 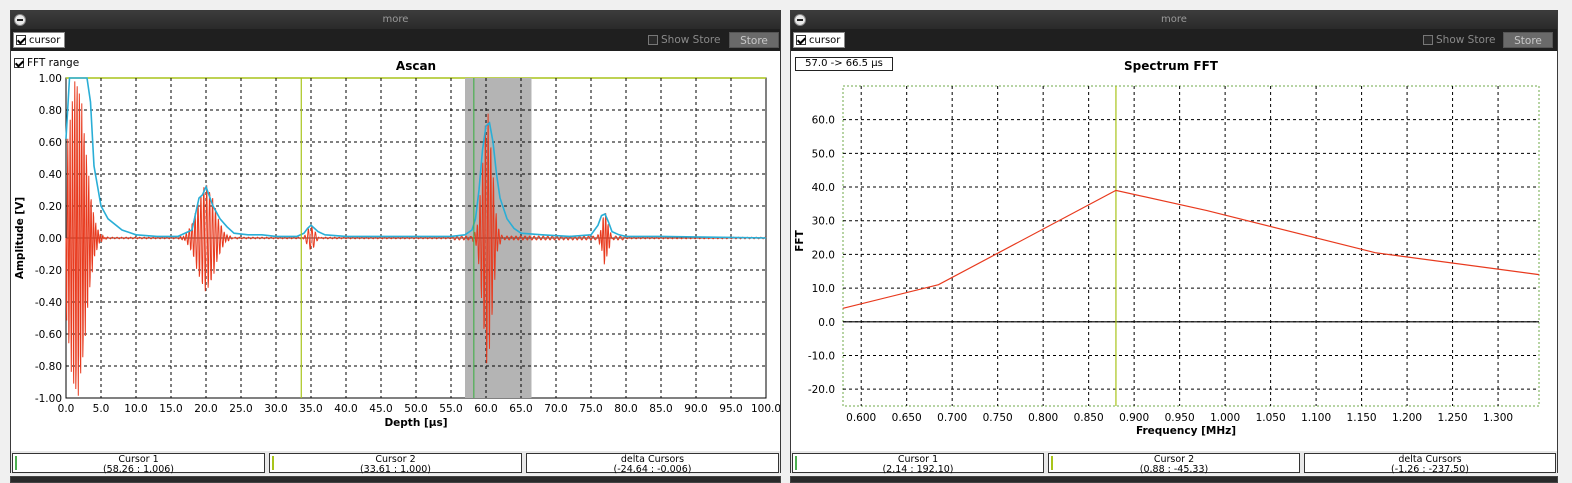 I want to click on y-tick-label: 0.20, so click(x=50, y=207).